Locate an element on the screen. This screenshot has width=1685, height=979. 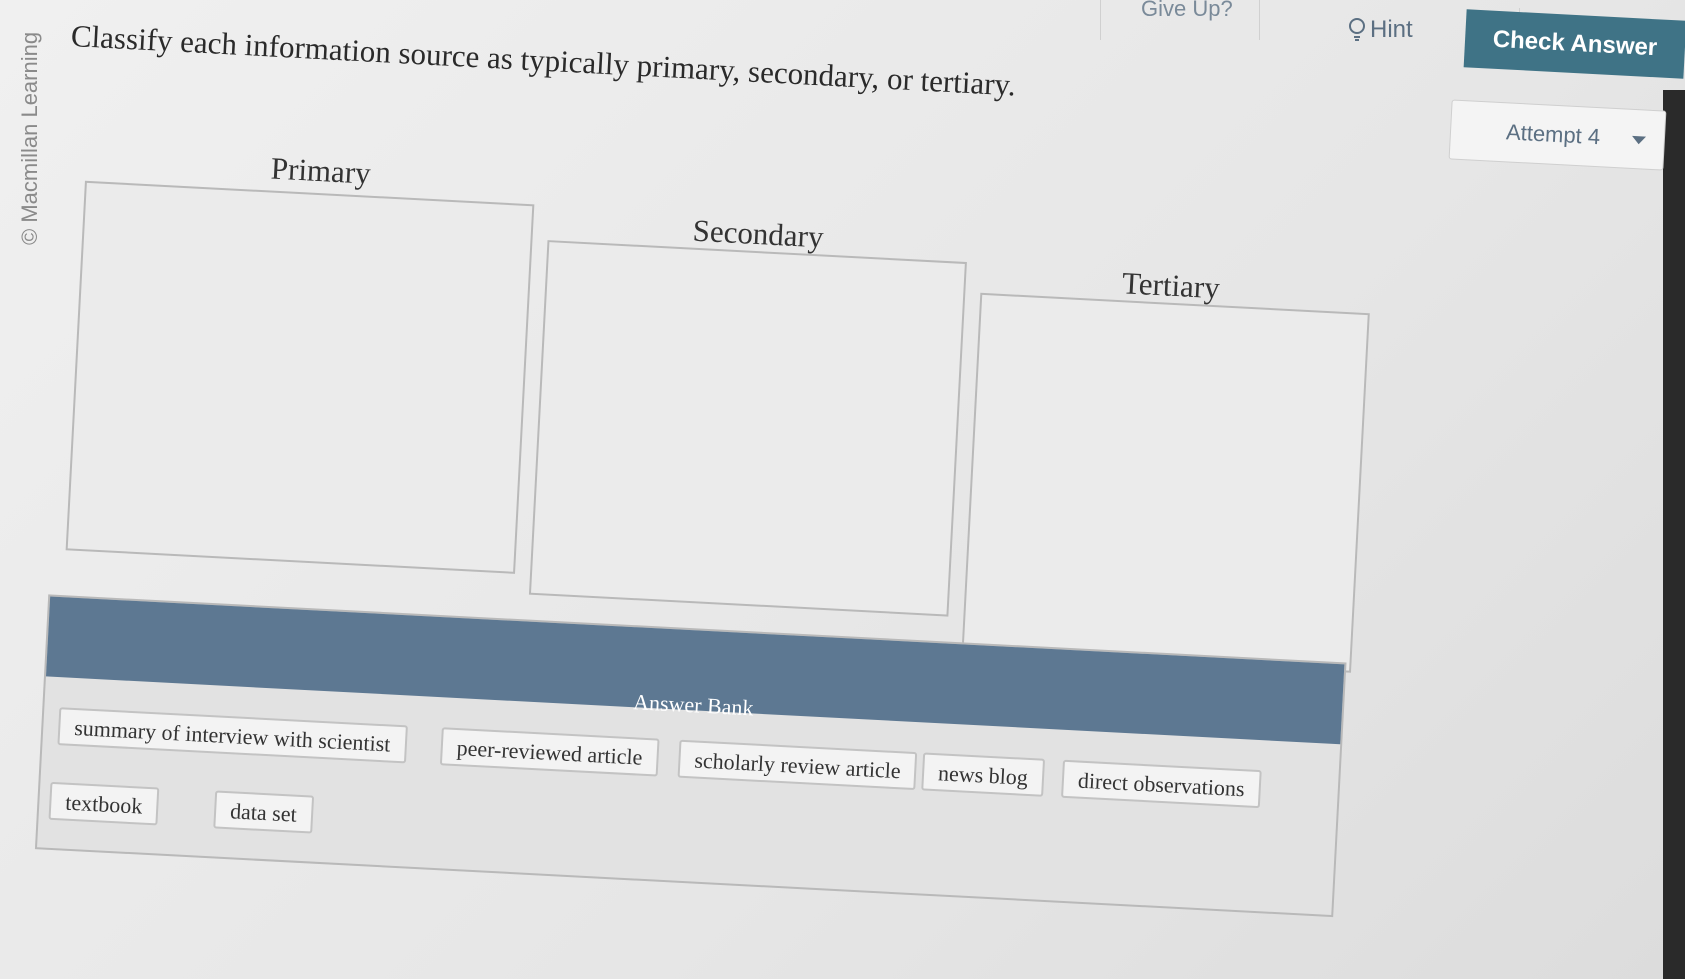
attempt-dropdown: Attempt 4 is located at coordinates (1557, 135).